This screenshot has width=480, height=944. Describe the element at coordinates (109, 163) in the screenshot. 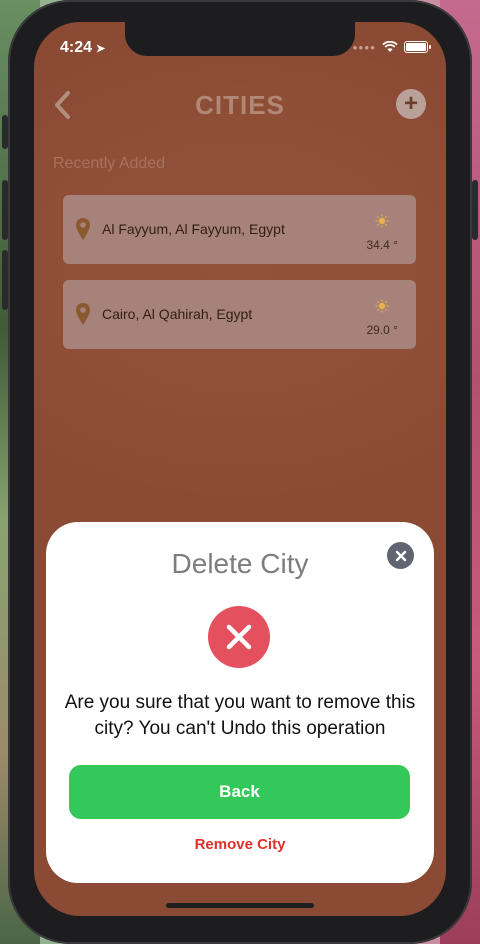

I see `section-label: Recently Added` at that location.